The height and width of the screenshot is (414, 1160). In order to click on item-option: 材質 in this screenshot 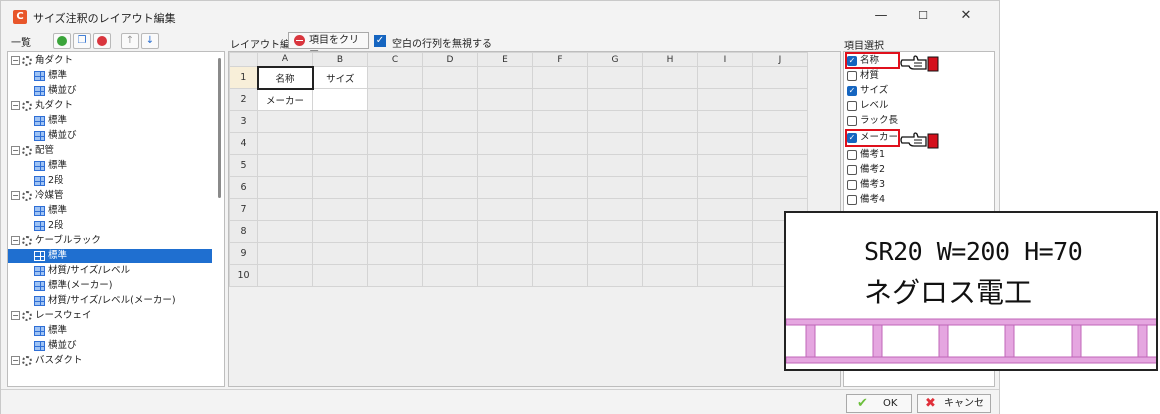, I will do `click(863, 76)`.